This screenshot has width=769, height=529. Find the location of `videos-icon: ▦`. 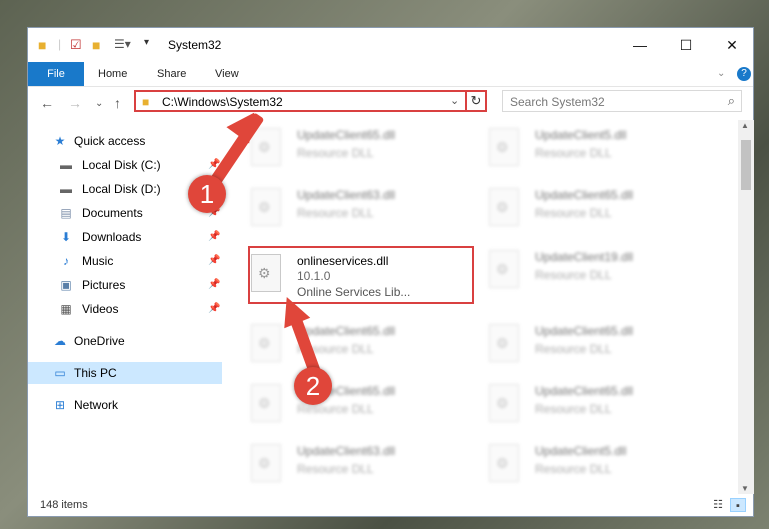

videos-icon: ▦ is located at coordinates (66, 309).